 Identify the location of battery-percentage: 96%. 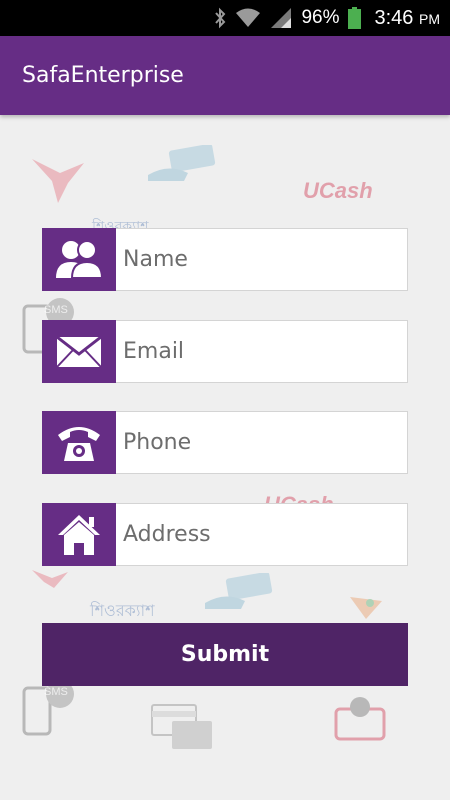
(320, 17).